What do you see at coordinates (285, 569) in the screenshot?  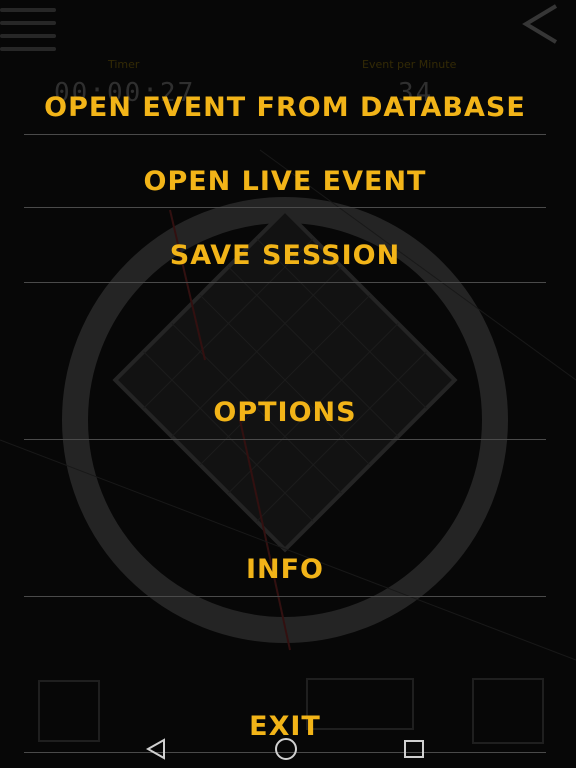 I see `info-button: INFO` at bounding box center [285, 569].